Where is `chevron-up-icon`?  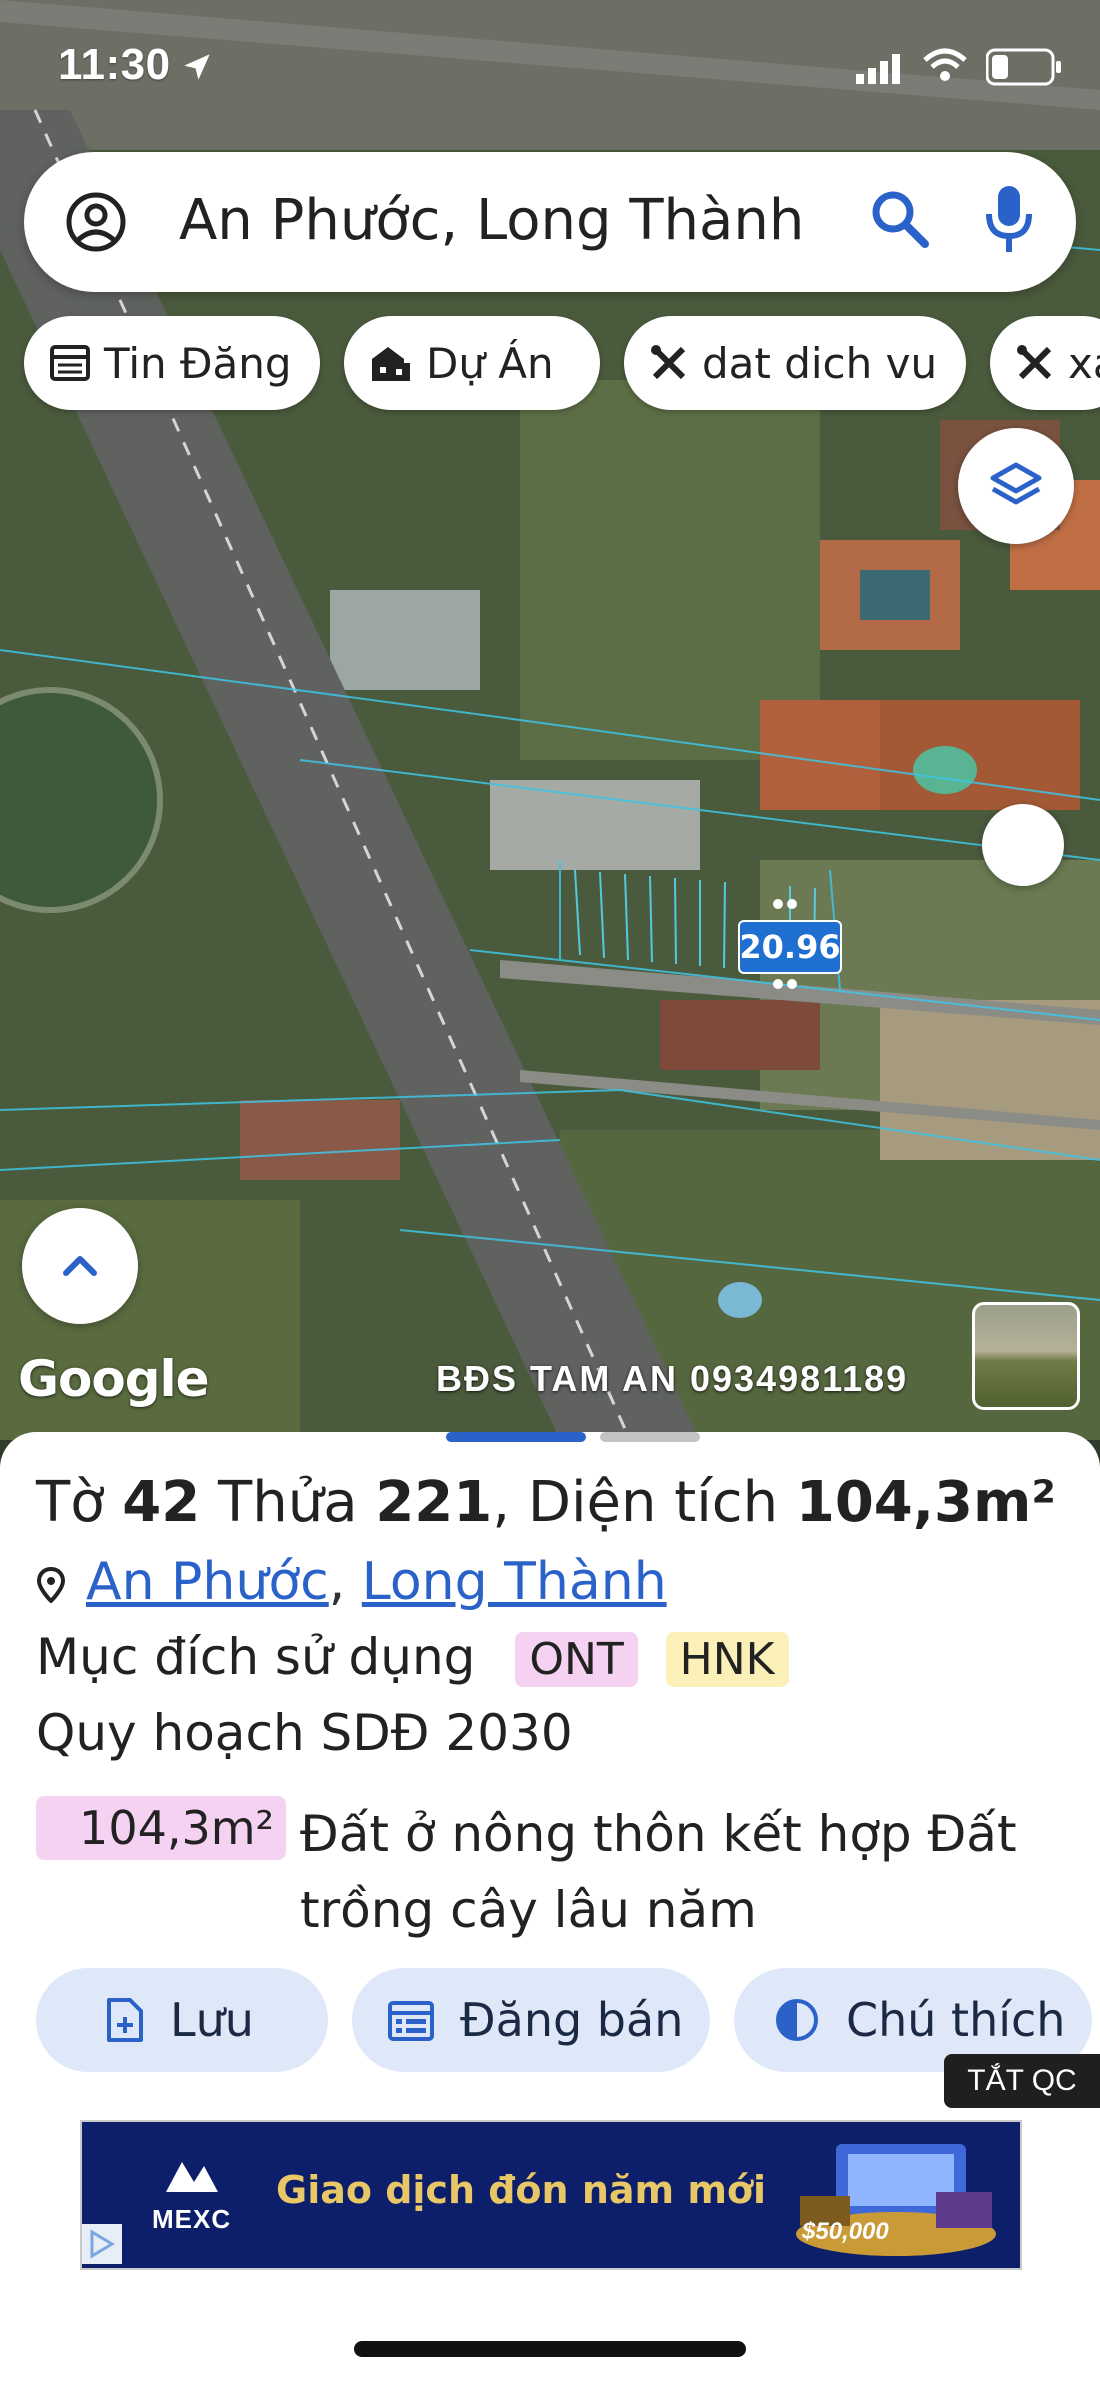 chevron-up-icon is located at coordinates (80, 1266).